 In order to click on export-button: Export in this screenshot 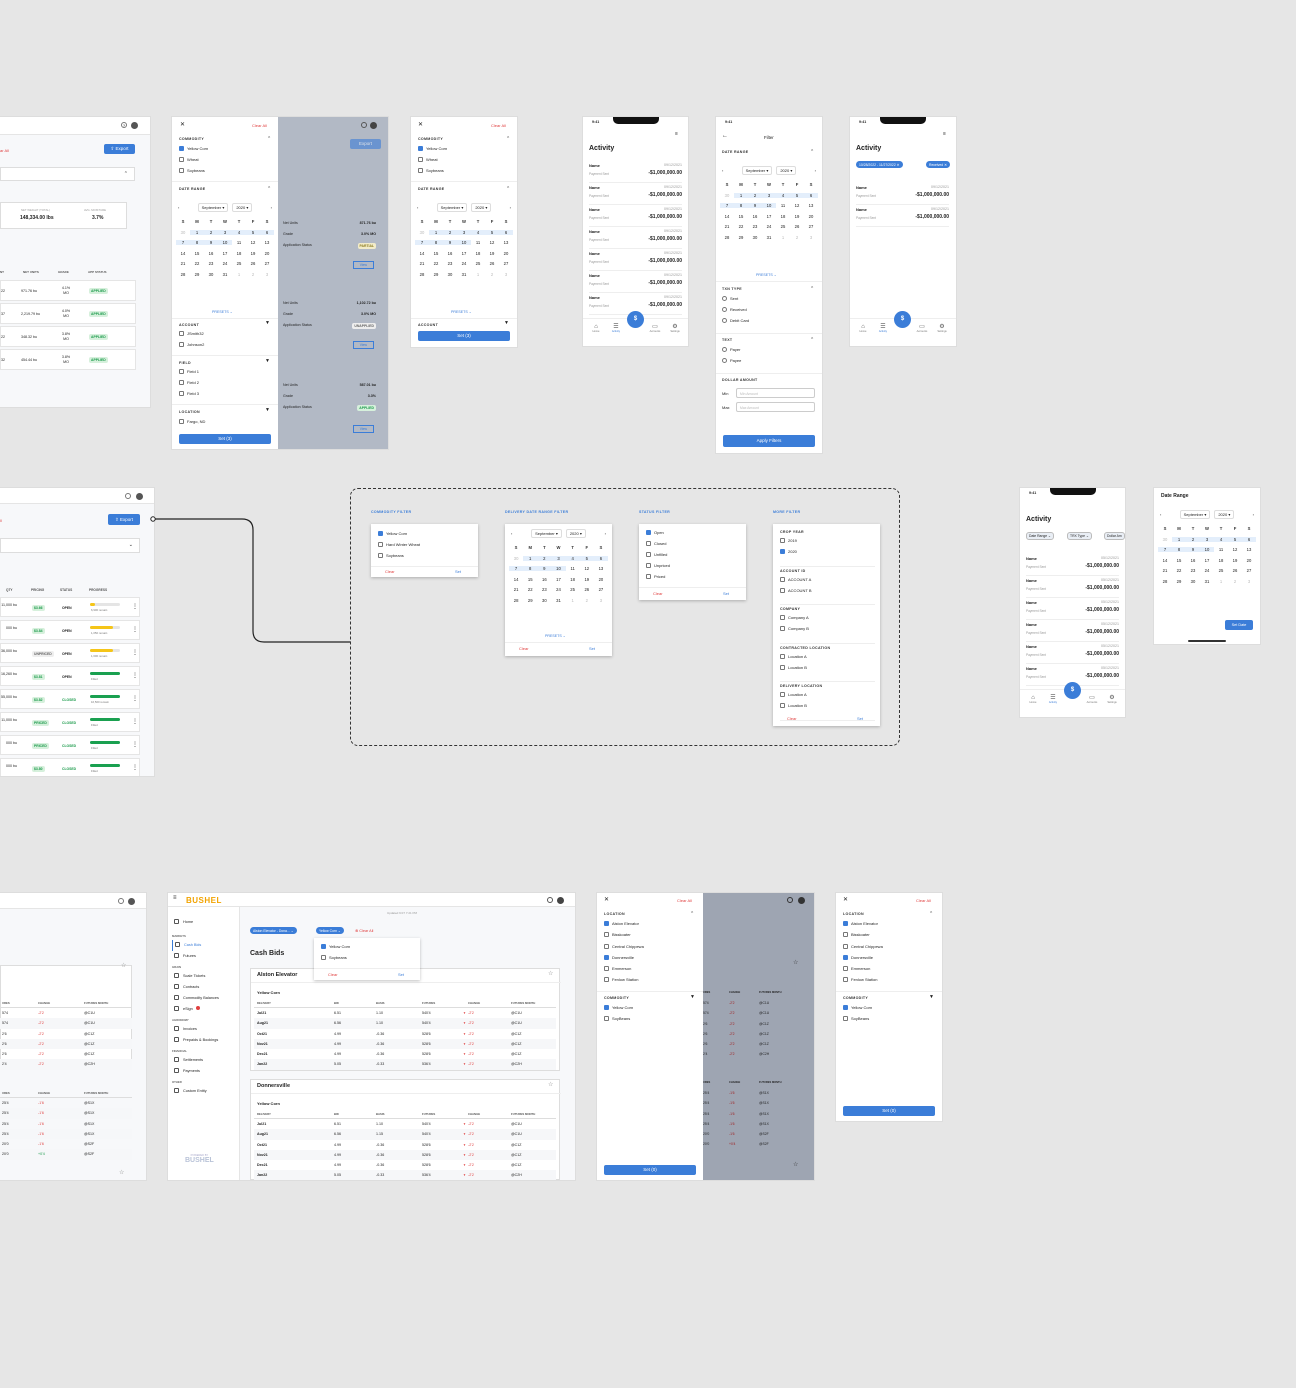, I will do `click(365, 144)`.